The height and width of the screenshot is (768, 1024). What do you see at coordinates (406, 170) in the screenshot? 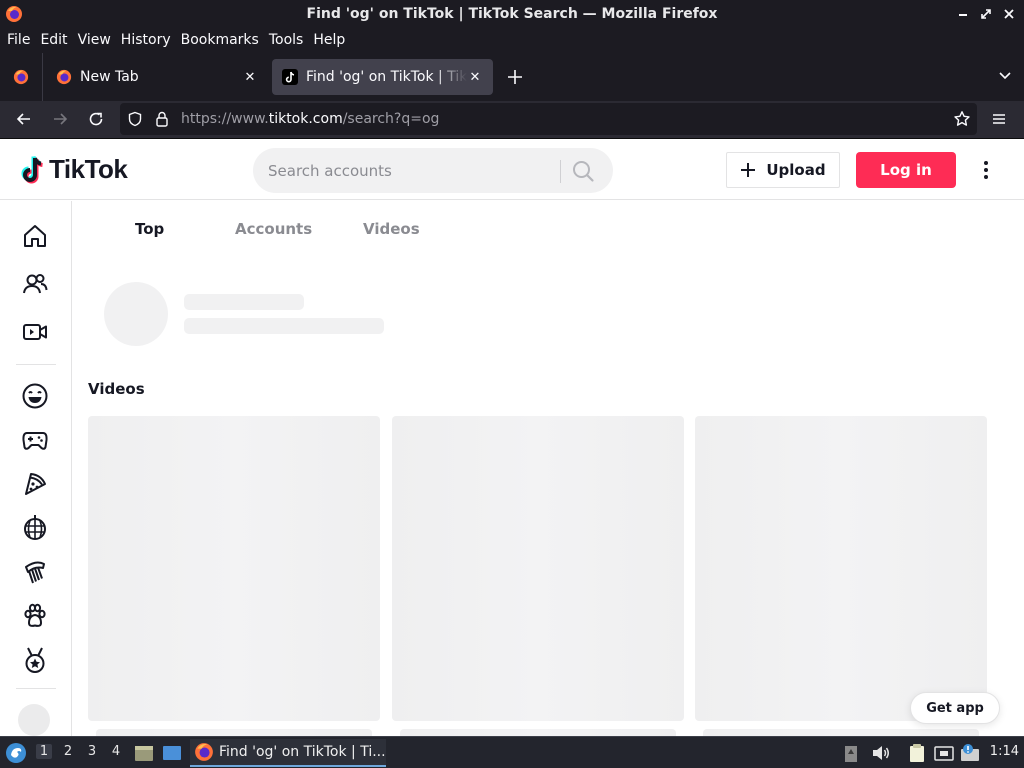
I see `search-input` at bounding box center [406, 170].